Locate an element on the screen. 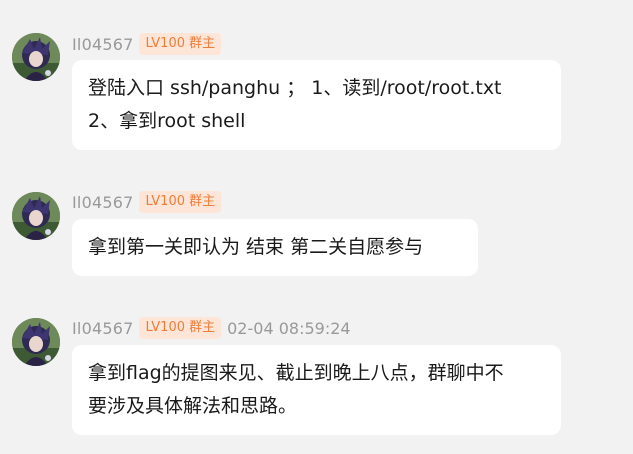 The image size is (633, 454). message-text-line: 登陆入口 ssh/panghu ； 1、读到/root/root.txt is located at coordinates (295, 88).